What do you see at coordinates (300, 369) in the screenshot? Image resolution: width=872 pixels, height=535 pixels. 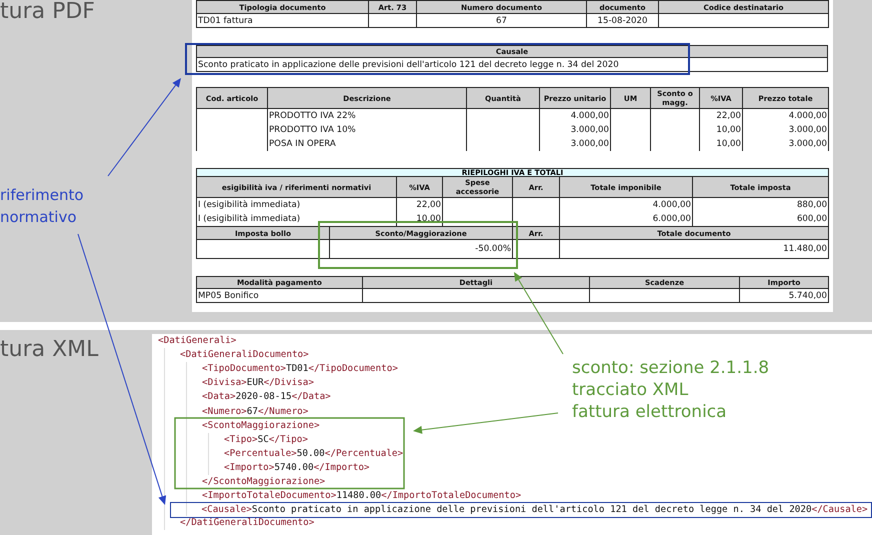 I see `code-line: <TipoDocumento>TD01</TipoDocumento>` at bounding box center [300, 369].